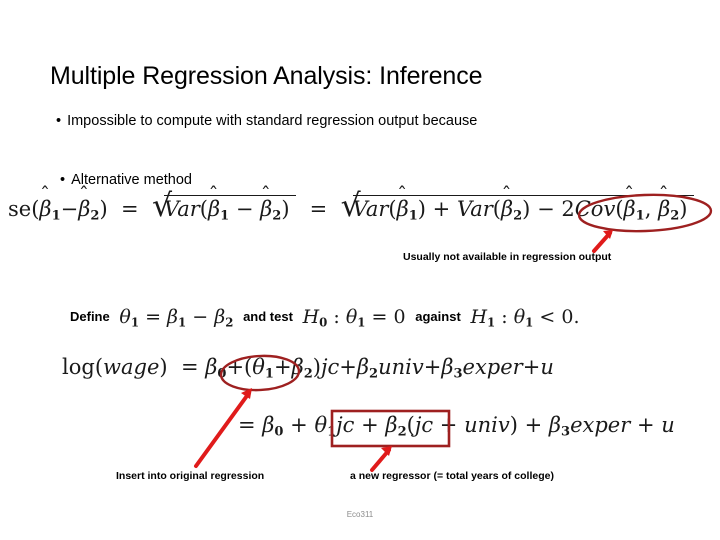 The image size is (720, 540). Describe the element at coordinates (20, 209) in the screenshot. I see `eq-se-fn: se` at that location.